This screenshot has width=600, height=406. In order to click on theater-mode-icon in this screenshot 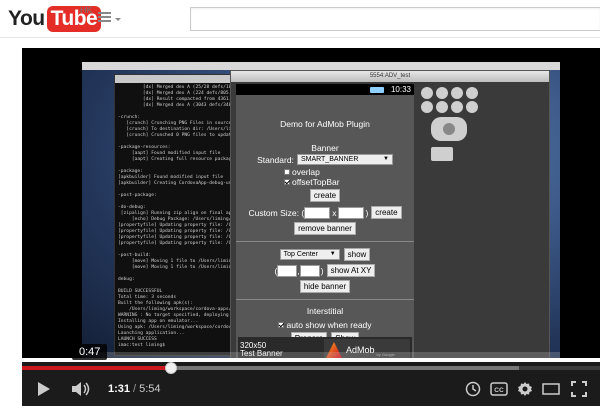, I will do `click(551, 389)`.